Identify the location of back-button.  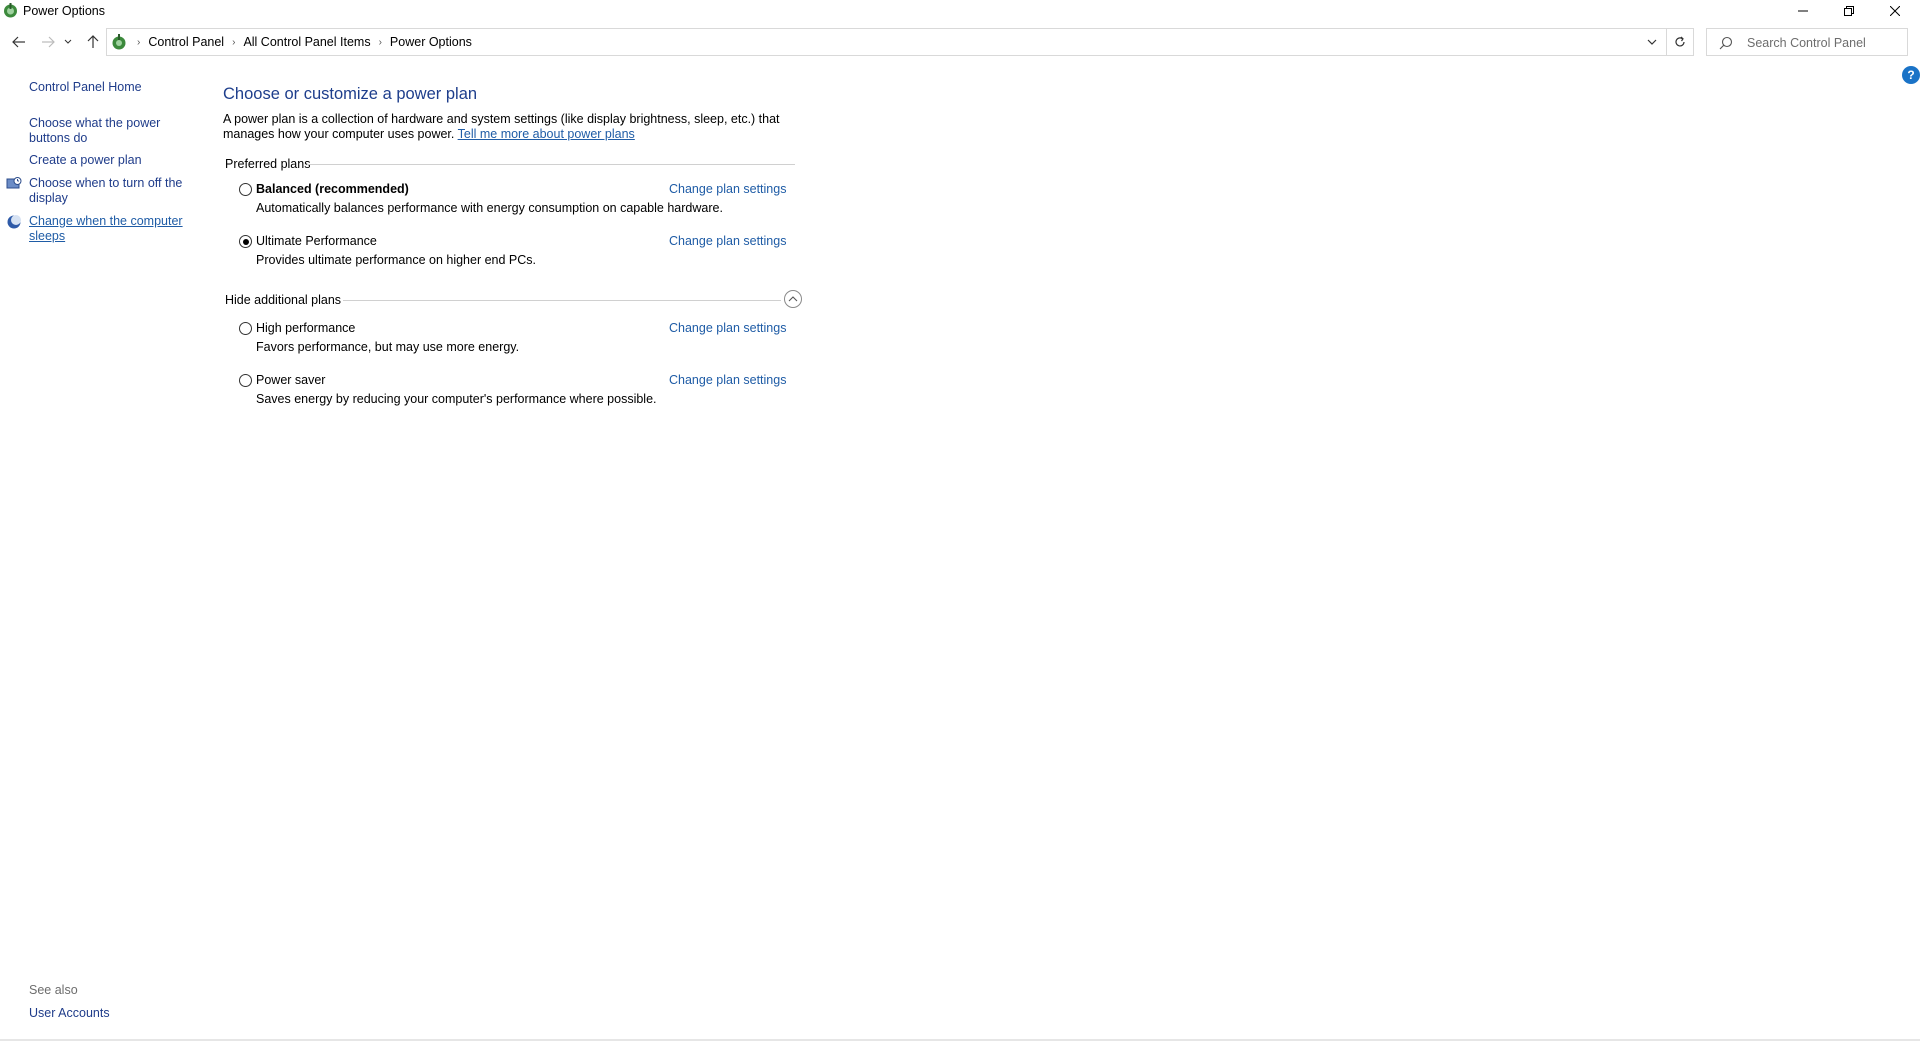
(19, 42).